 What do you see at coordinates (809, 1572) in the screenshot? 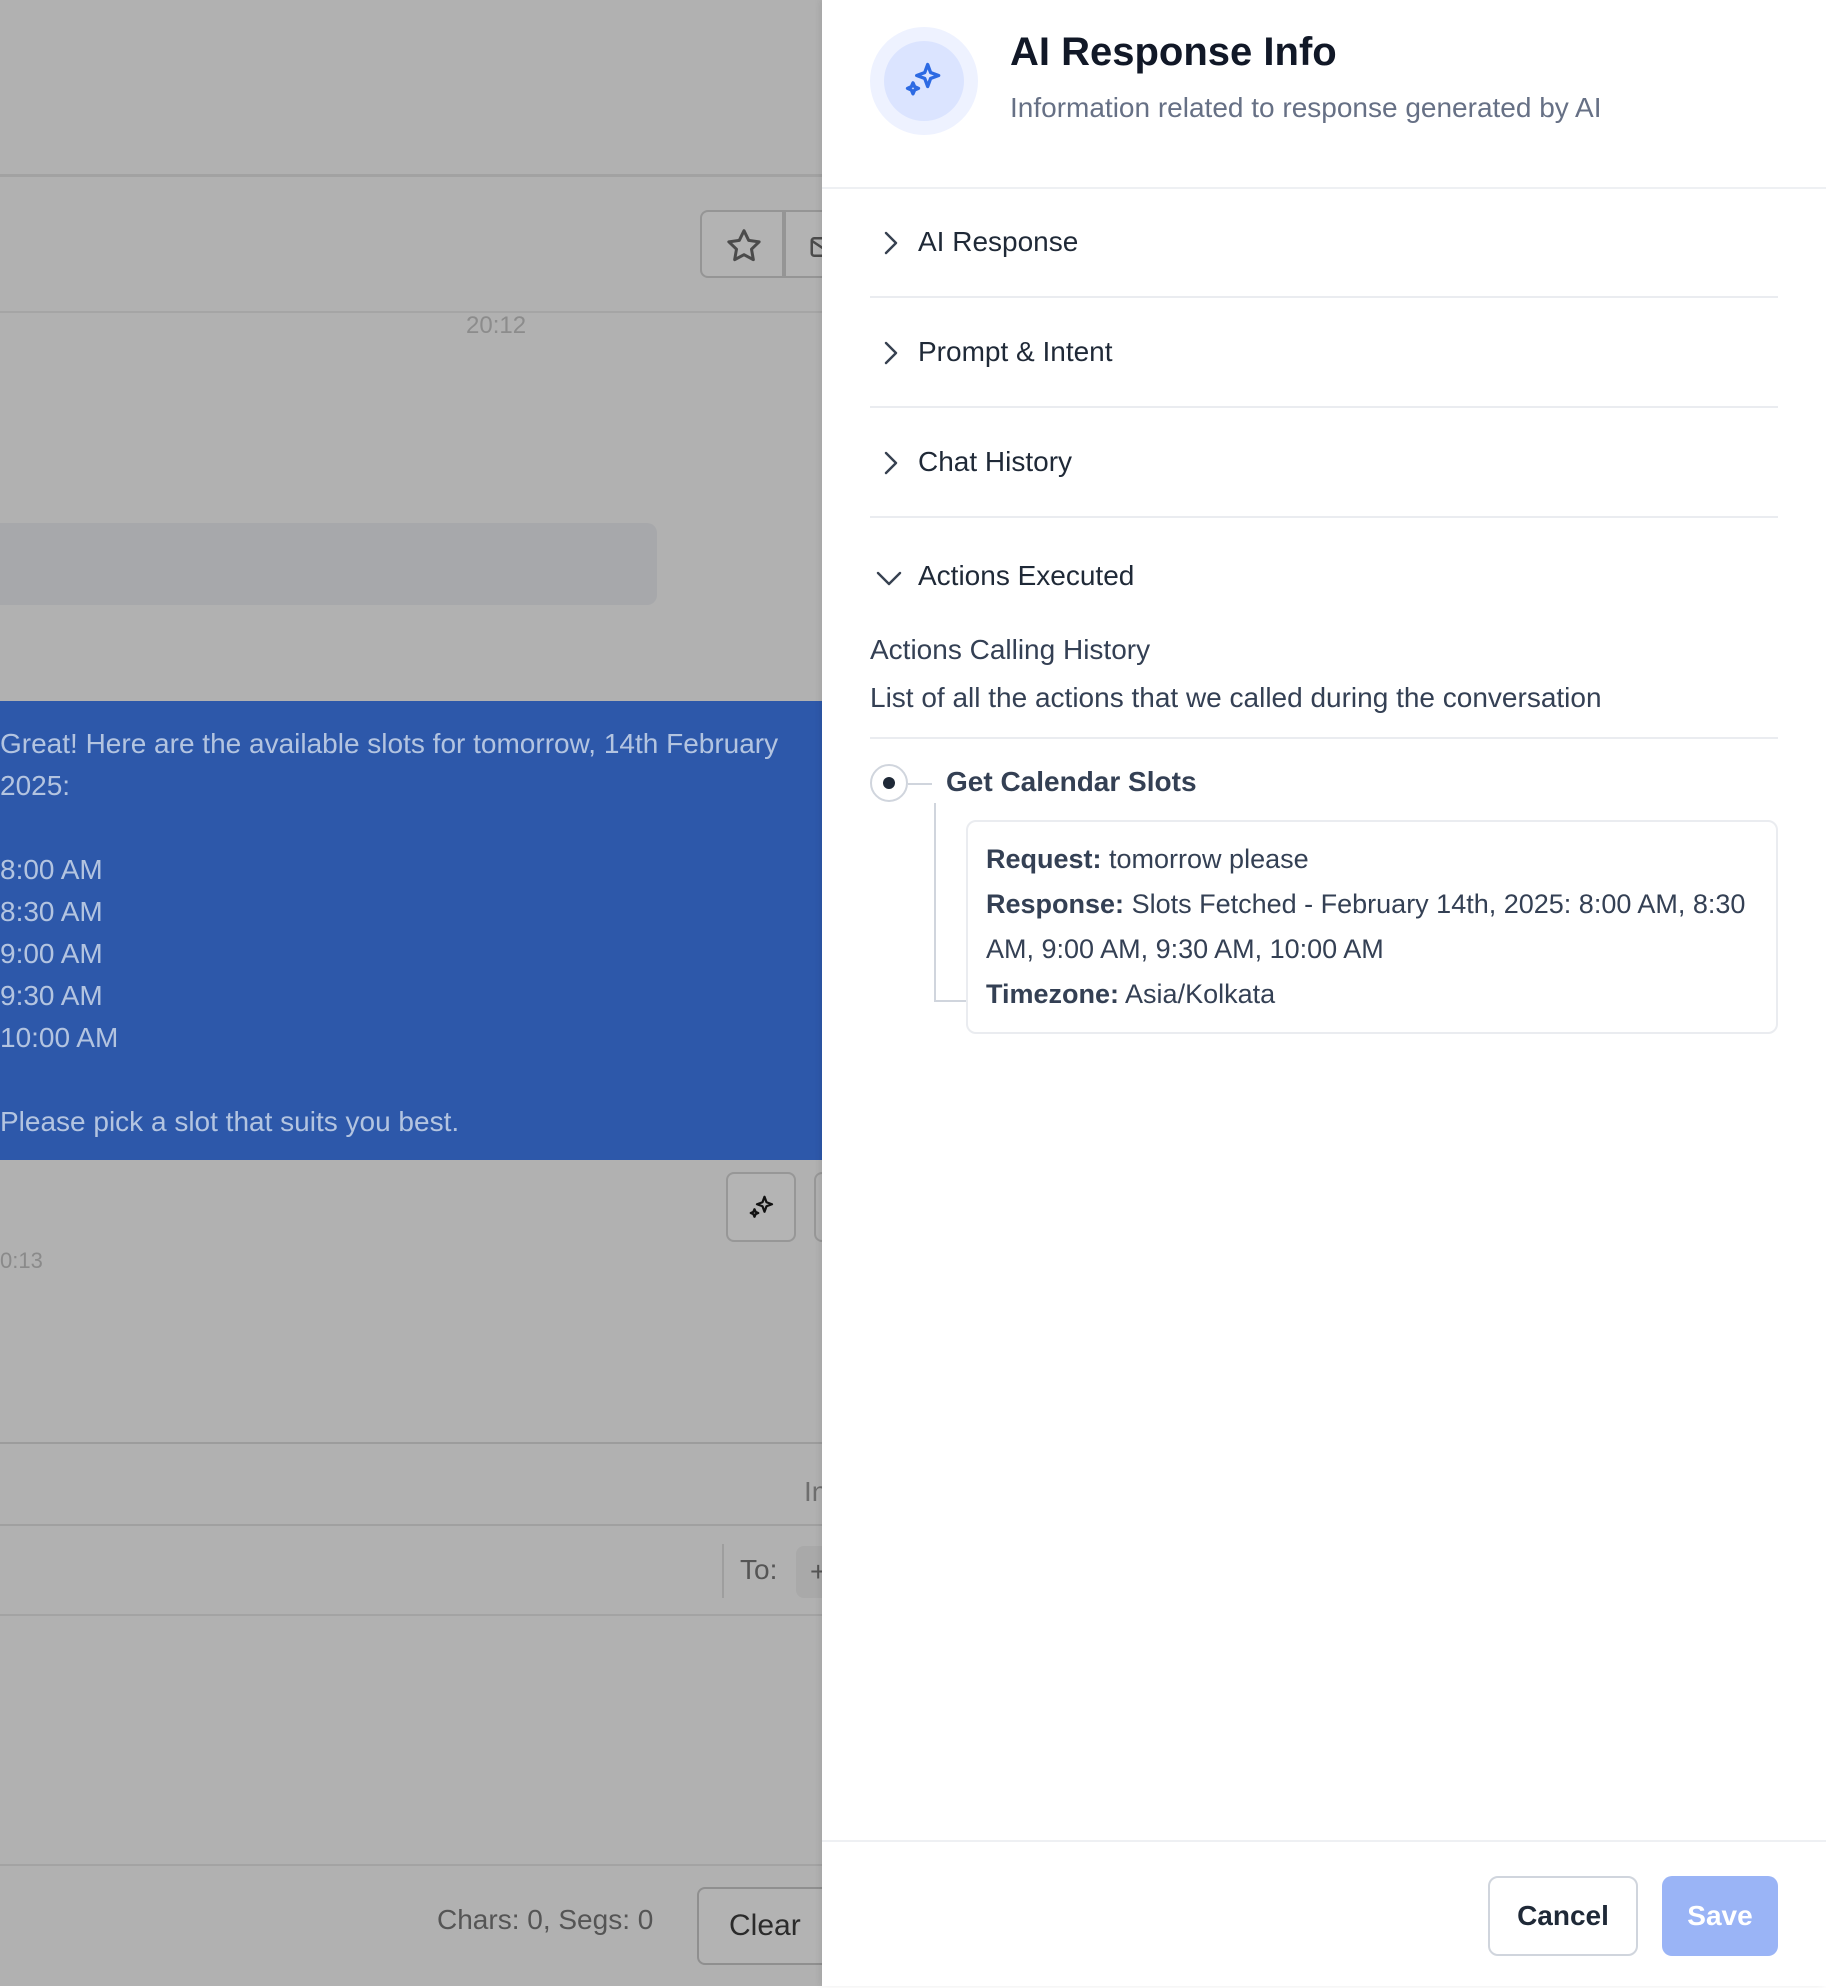
I see `recipient-chip: +` at bounding box center [809, 1572].